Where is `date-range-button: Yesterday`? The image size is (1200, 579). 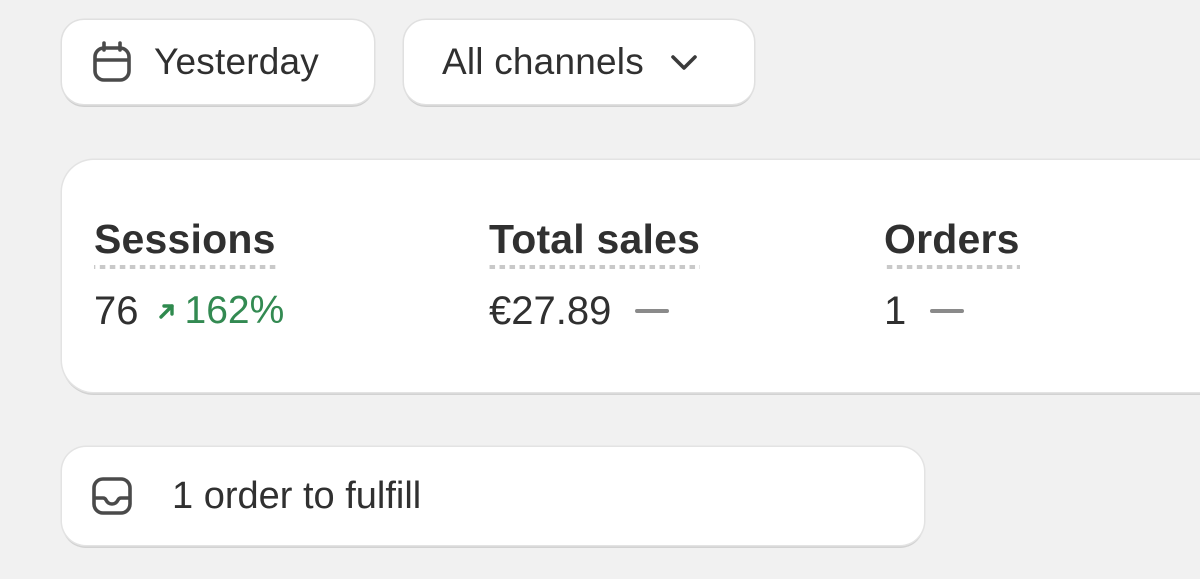 date-range-button: Yesterday is located at coordinates (218, 62).